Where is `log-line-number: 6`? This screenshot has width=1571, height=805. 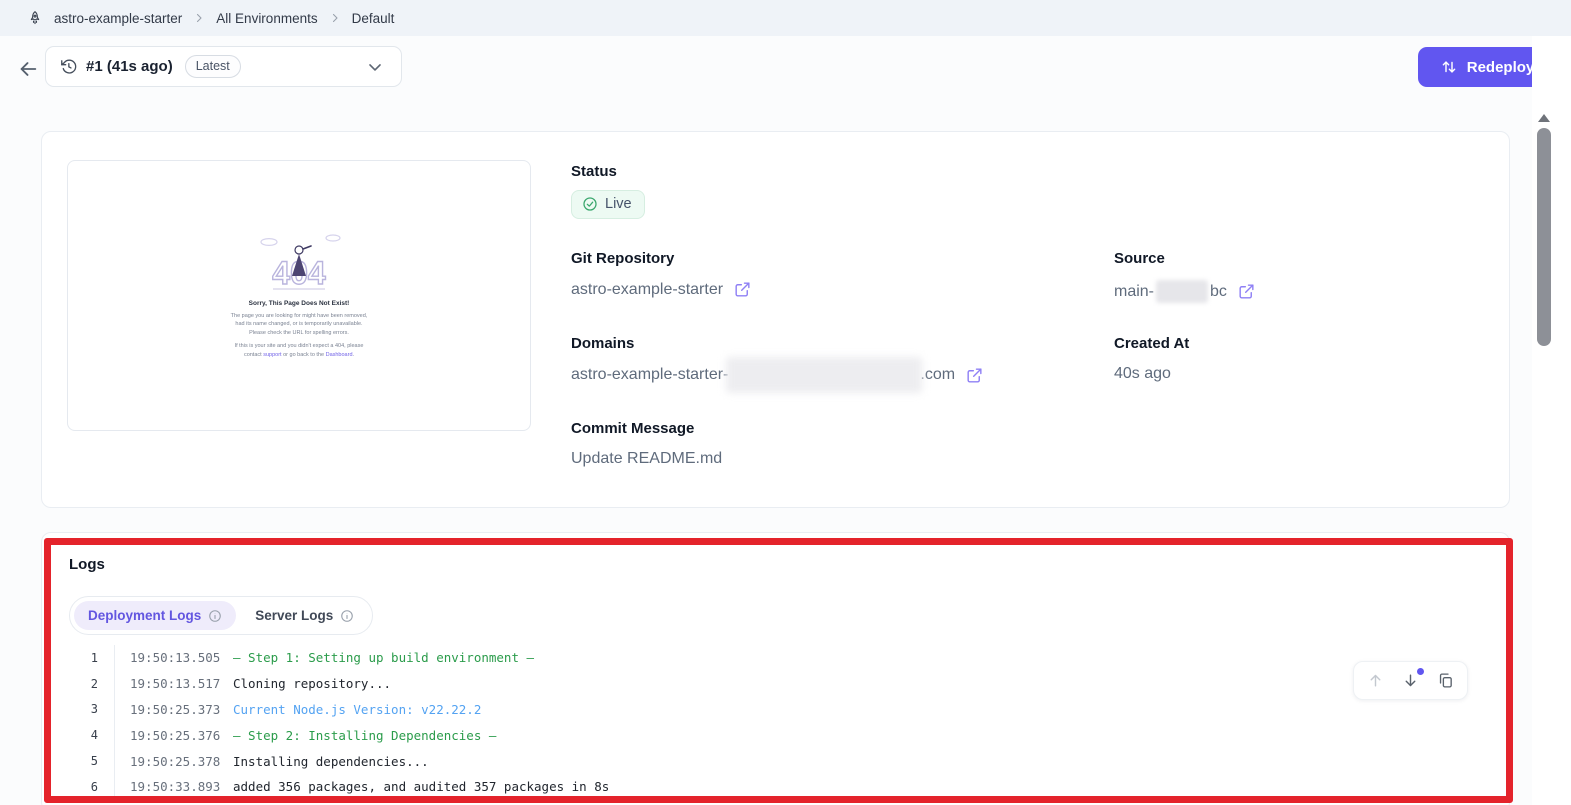 log-line-number: 6 is located at coordinates (94, 786).